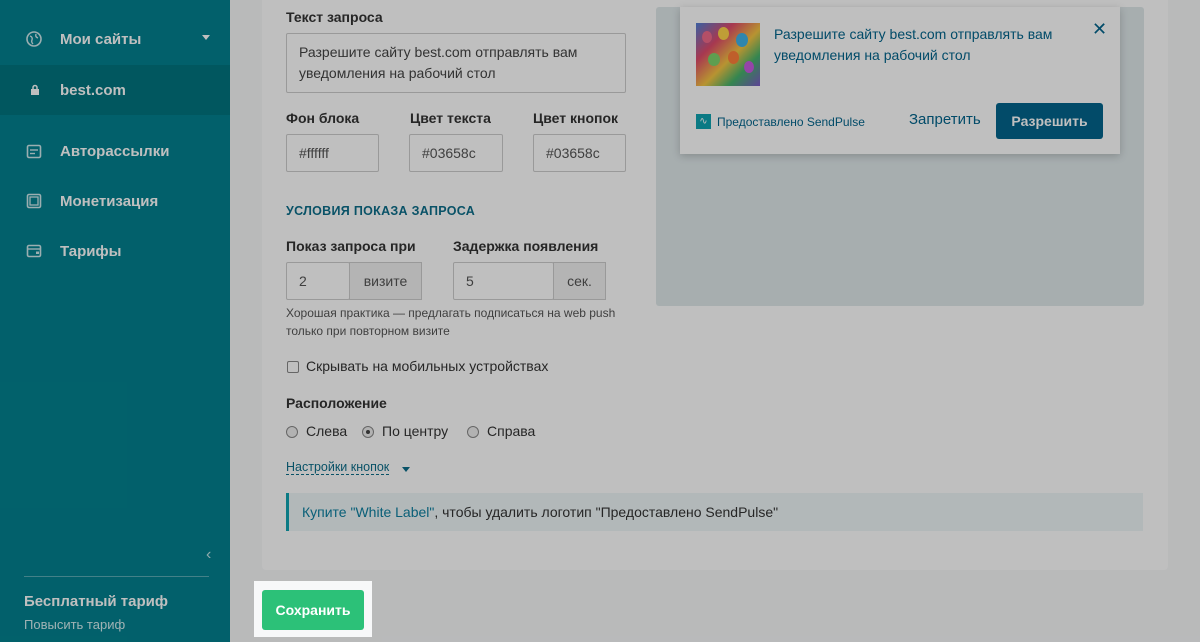 The height and width of the screenshot is (642, 1200). What do you see at coordinates (34, 201) in the screenshot?
I see `monitor-icon` at bounding box center [34, 201].